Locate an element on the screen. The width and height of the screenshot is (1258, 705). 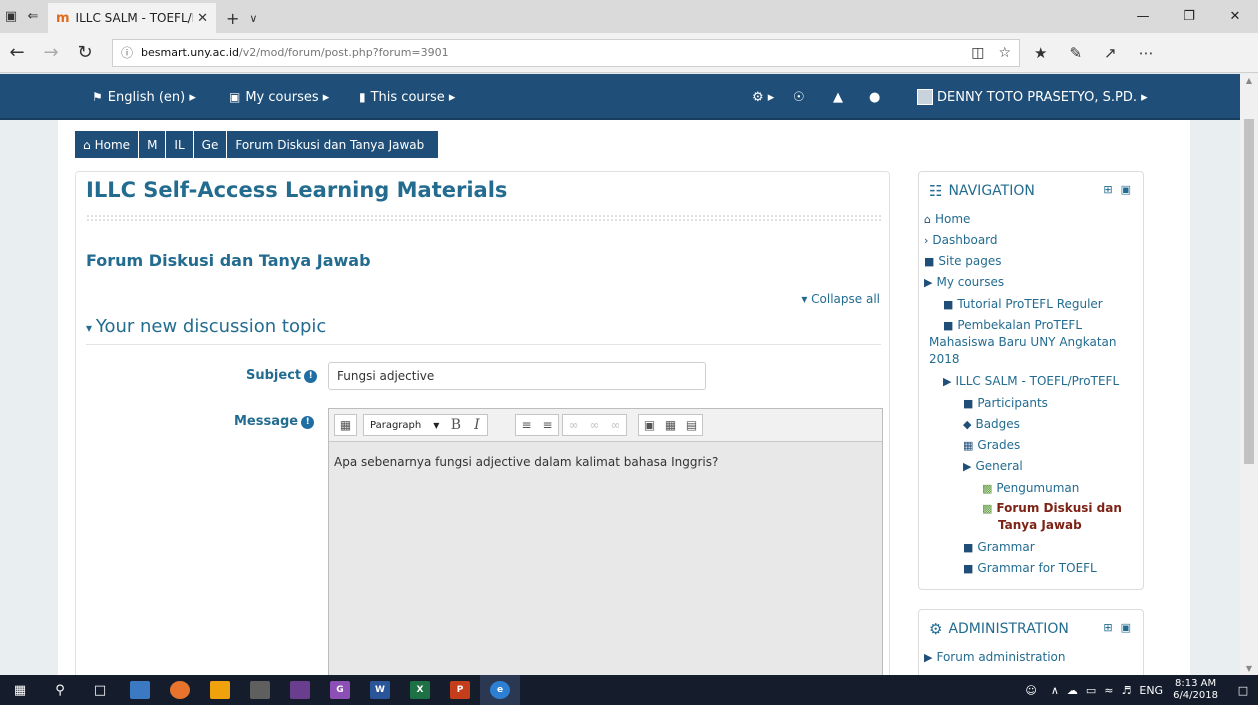
image-icon: ▣ is located at coordinates (649, 425).